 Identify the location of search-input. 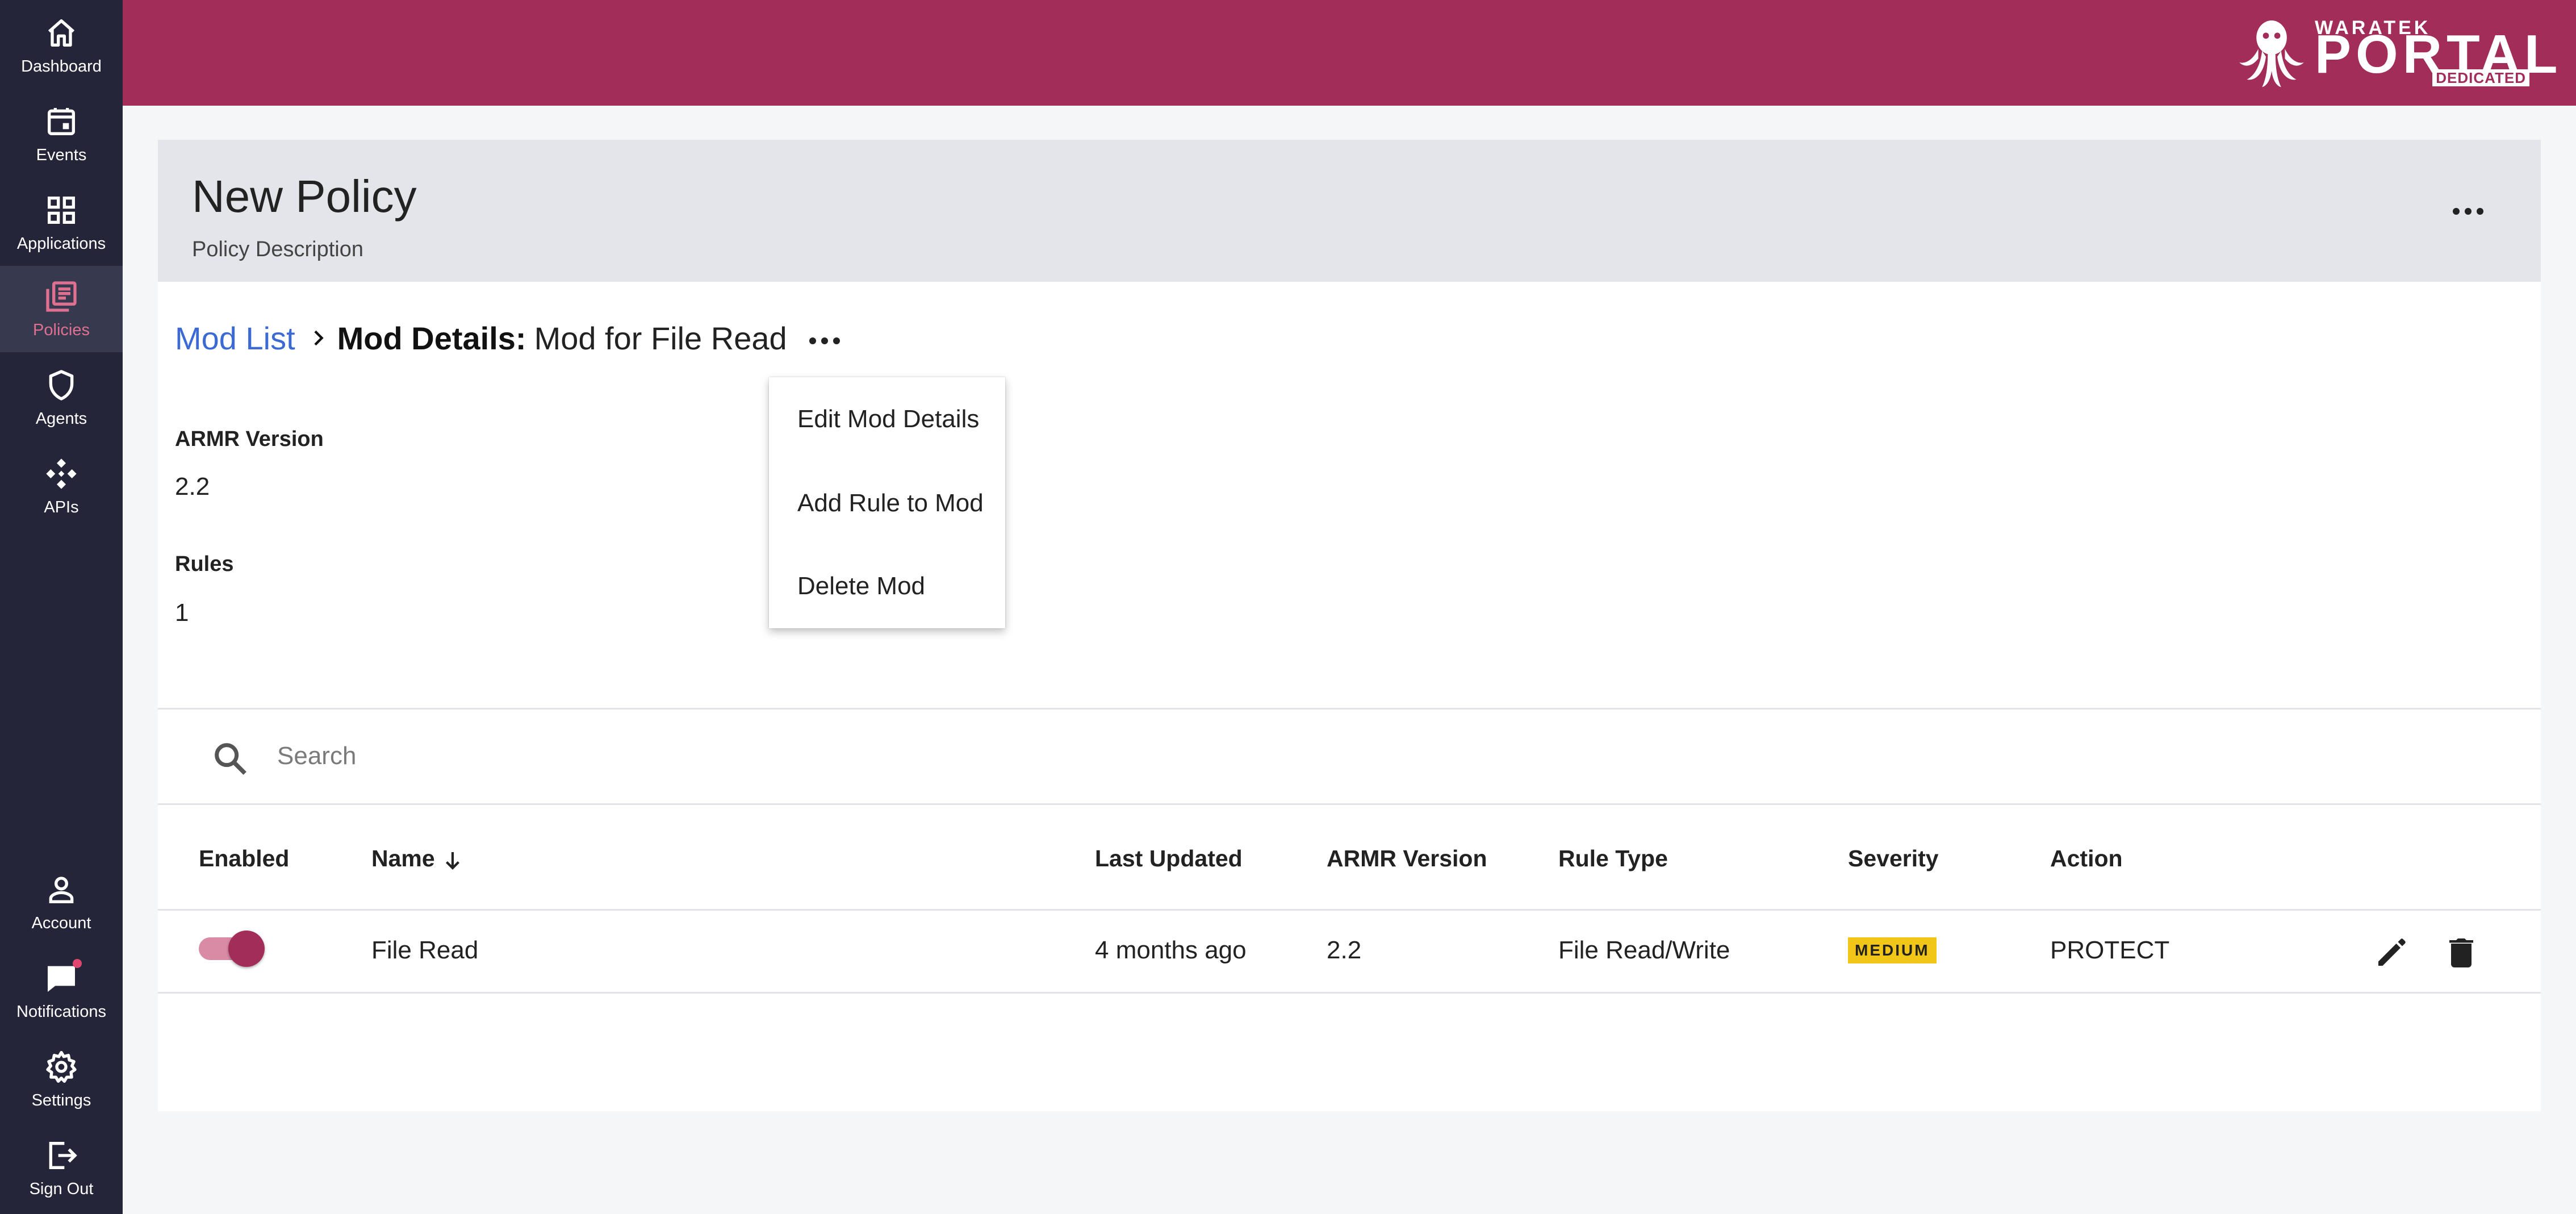
(845, 756).